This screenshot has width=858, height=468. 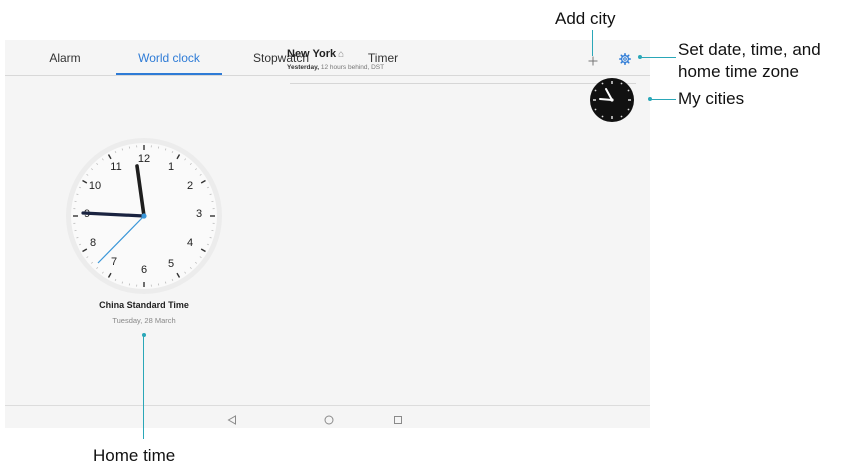 I want to click on tab-world-clock: World clock, so click(x=169, y=58).